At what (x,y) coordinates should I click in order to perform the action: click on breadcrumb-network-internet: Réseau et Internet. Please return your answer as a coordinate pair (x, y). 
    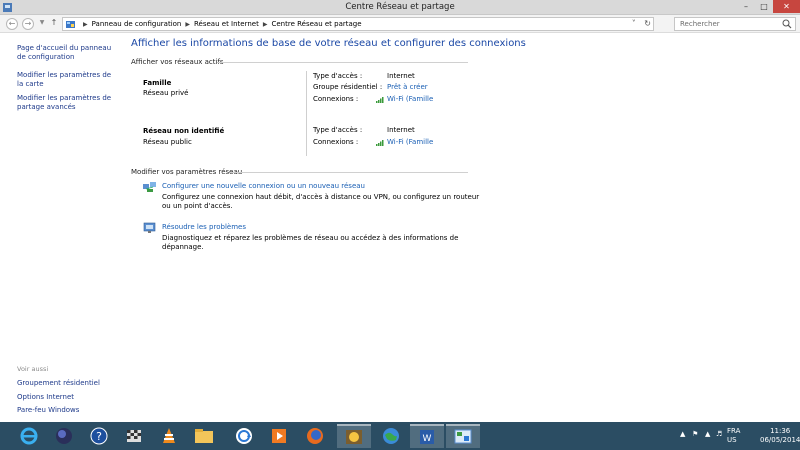
    Looking at the image, I should click on (226, 24).